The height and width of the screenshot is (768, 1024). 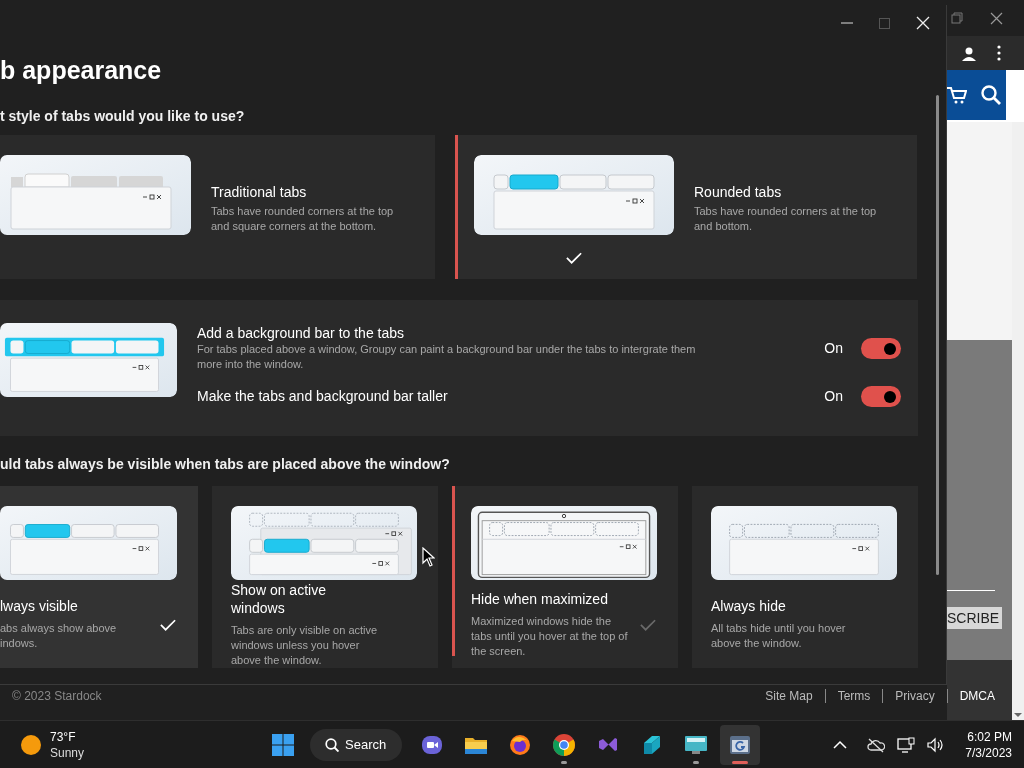 I want to click on option-title: Traditional tabs, so click(x=259, y=192).